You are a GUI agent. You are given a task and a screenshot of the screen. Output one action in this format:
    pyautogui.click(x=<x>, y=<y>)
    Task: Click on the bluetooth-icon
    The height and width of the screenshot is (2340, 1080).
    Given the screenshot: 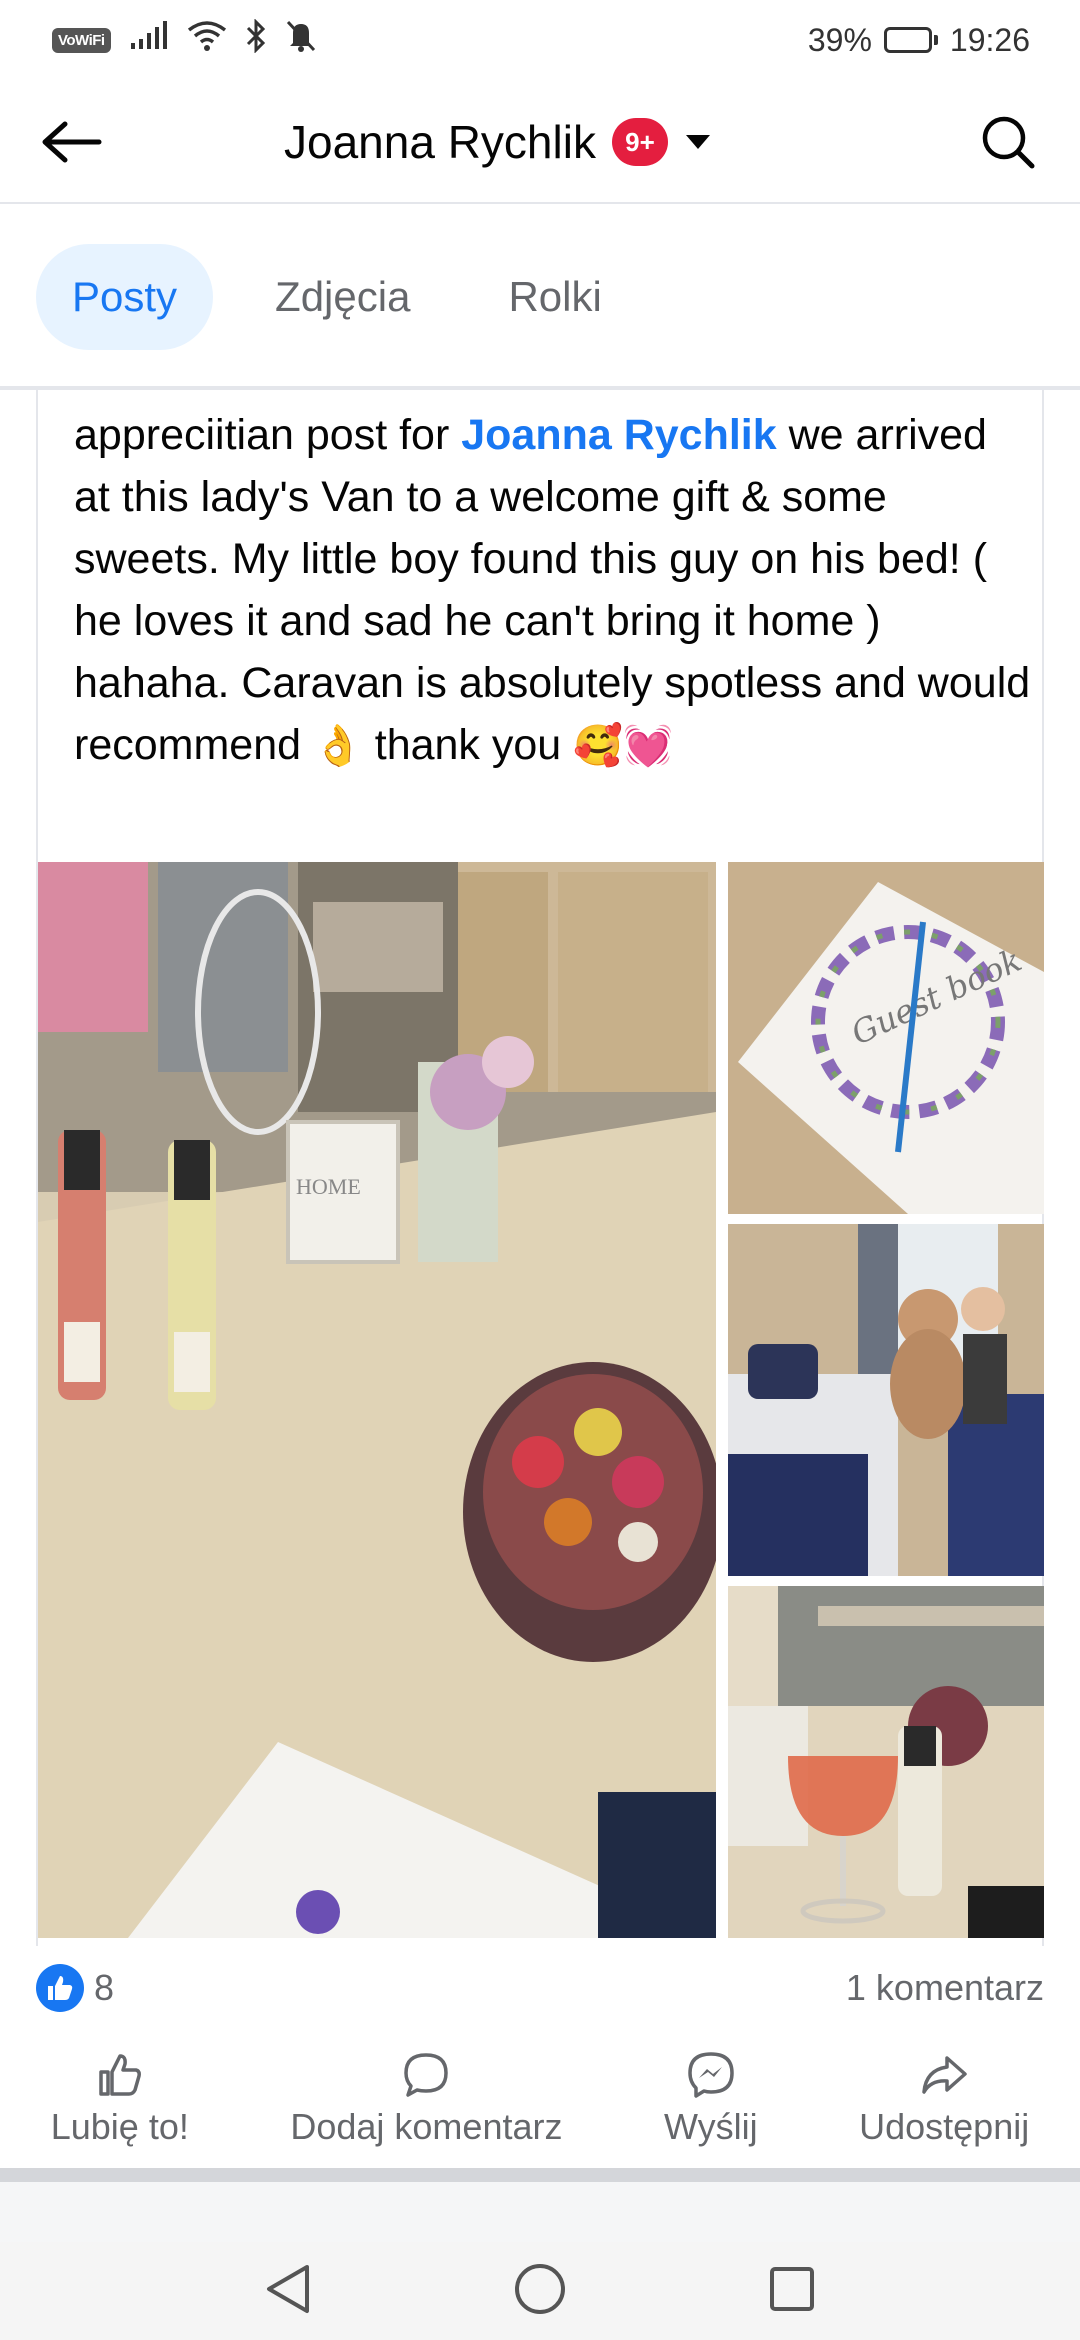 What is the action you would take?
    pyautogui.click(x=256, y=39)
    